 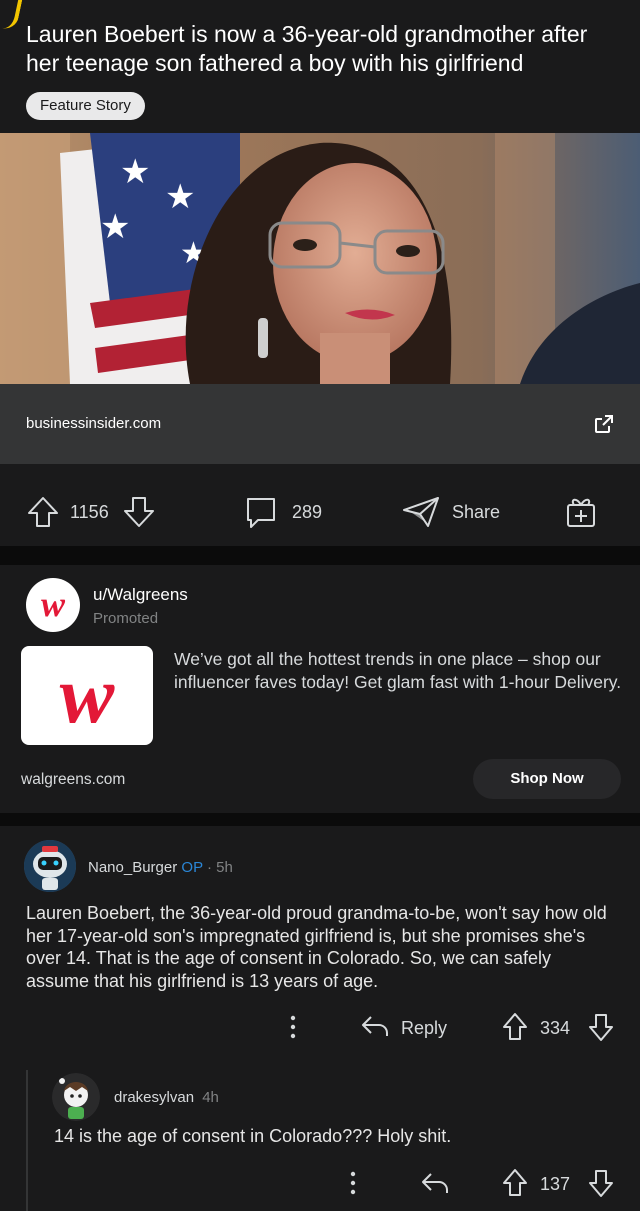 What do you see at coordinates (515, 1027) in the screenshot?
I see `comment-upvote-icon` at bounding box center [515, 1027].